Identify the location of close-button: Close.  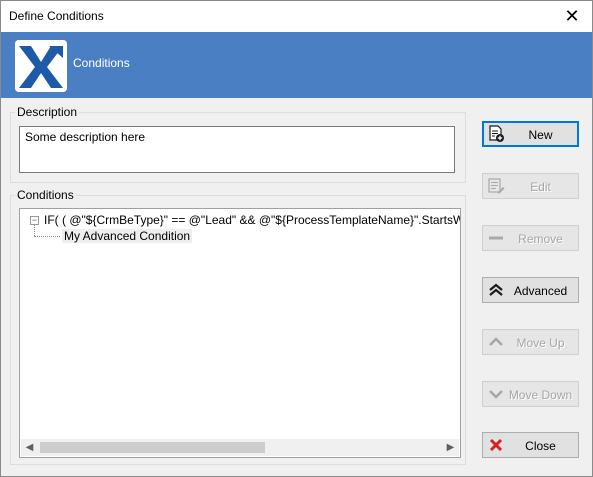
(530, 445).